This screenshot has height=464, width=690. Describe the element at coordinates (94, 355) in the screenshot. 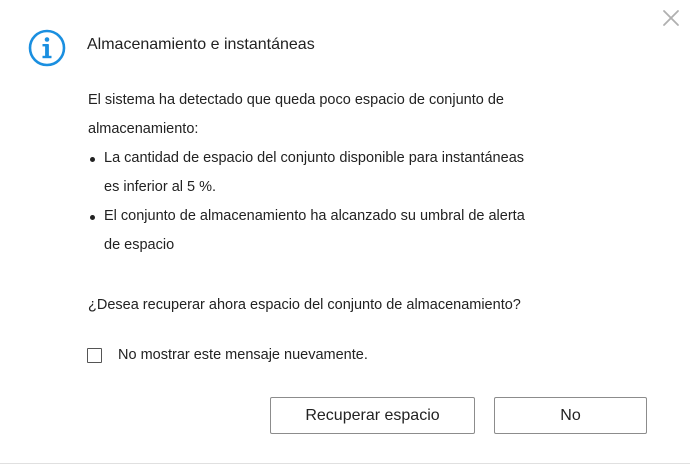

I see `dont-show-again-checkbox` at that location.